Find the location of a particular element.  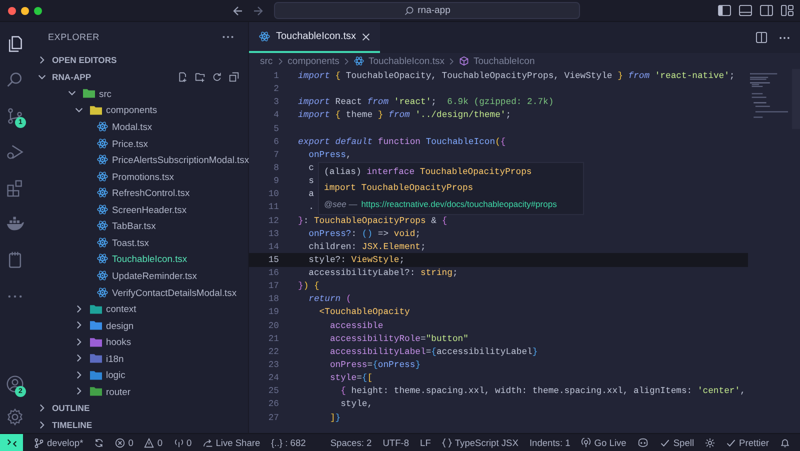

tree-item: router is located at coordinates (139, 391).